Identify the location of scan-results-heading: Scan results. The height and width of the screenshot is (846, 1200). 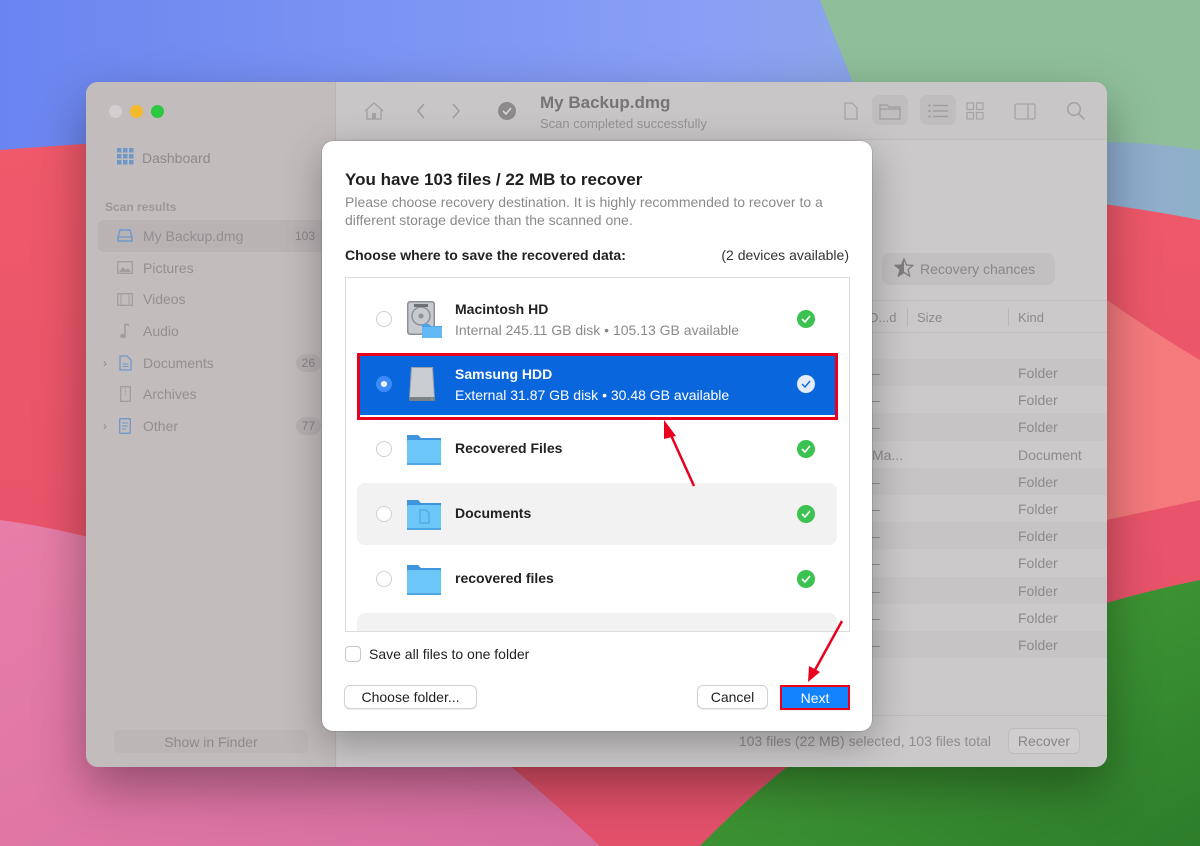
(141, 207).